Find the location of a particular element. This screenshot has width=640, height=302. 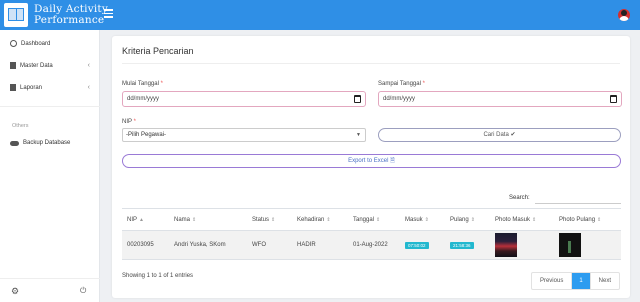

nip-label: NIP * is located at coordinates (129, 122).